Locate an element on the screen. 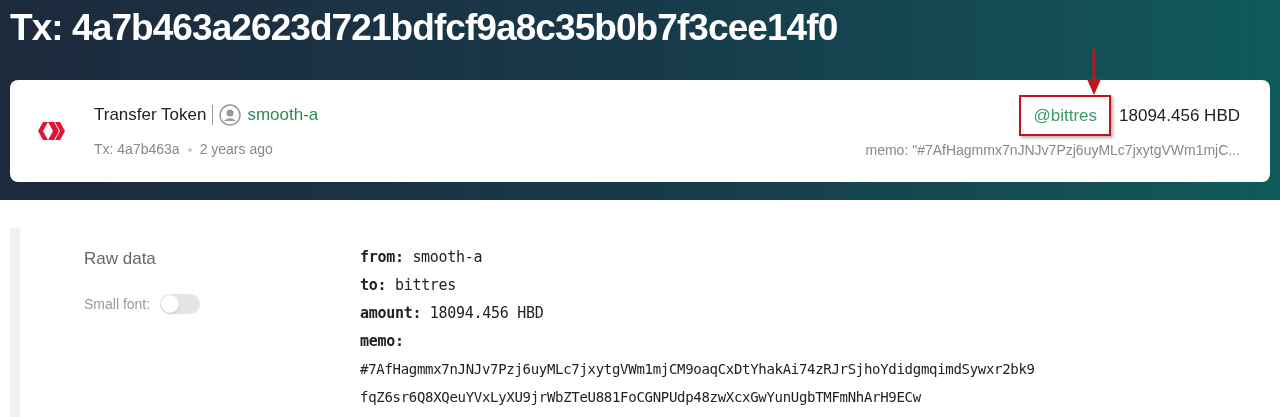  raw-field: to: bittres is located at coordinates (697, 285).